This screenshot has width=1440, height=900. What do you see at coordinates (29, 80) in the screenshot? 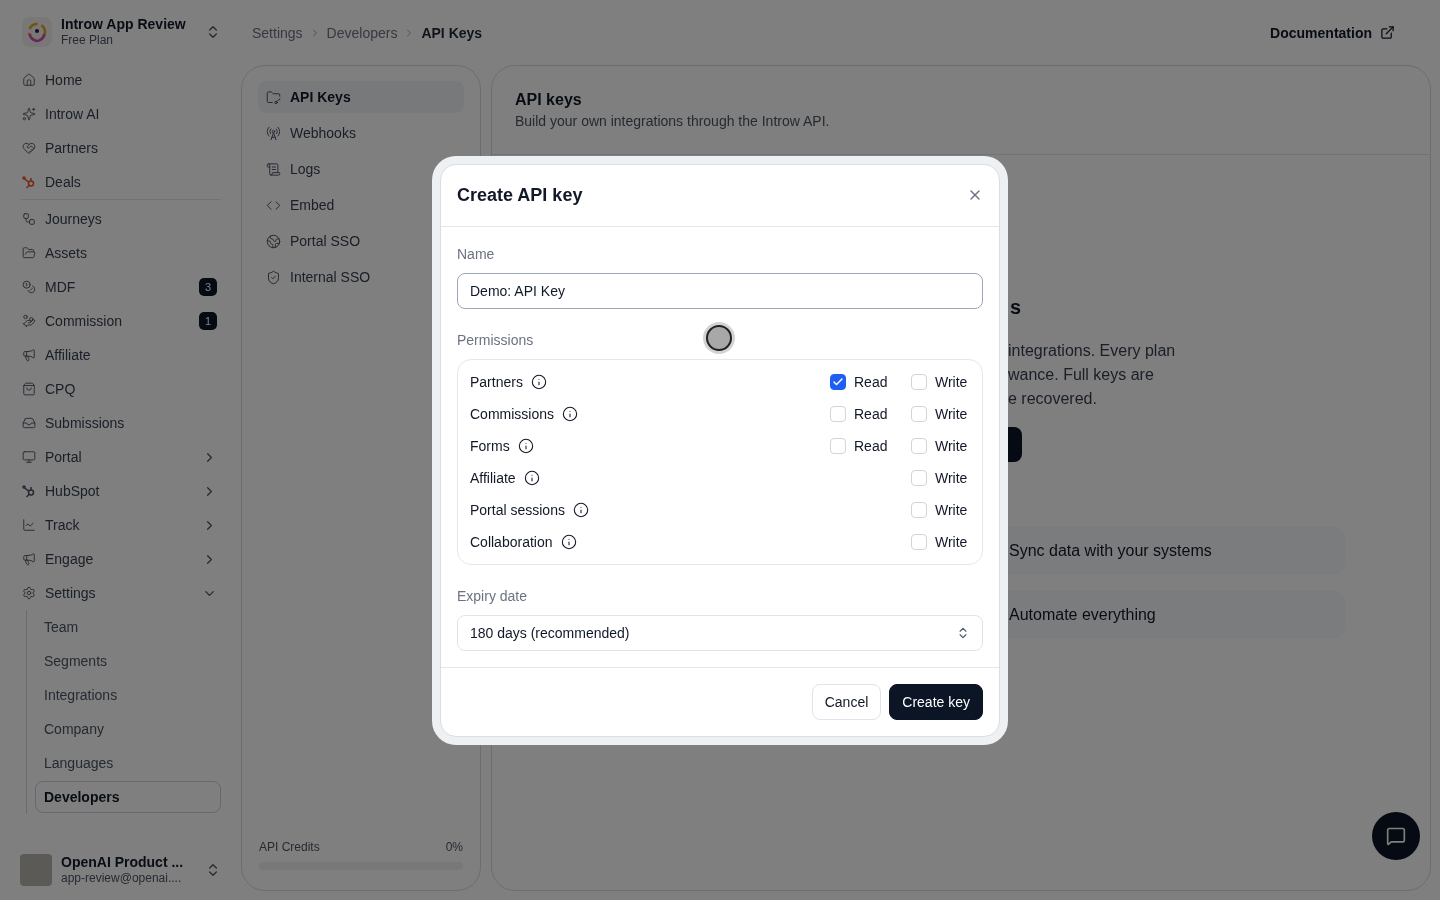
I see `home-icon` at bounding box center [29, 80].